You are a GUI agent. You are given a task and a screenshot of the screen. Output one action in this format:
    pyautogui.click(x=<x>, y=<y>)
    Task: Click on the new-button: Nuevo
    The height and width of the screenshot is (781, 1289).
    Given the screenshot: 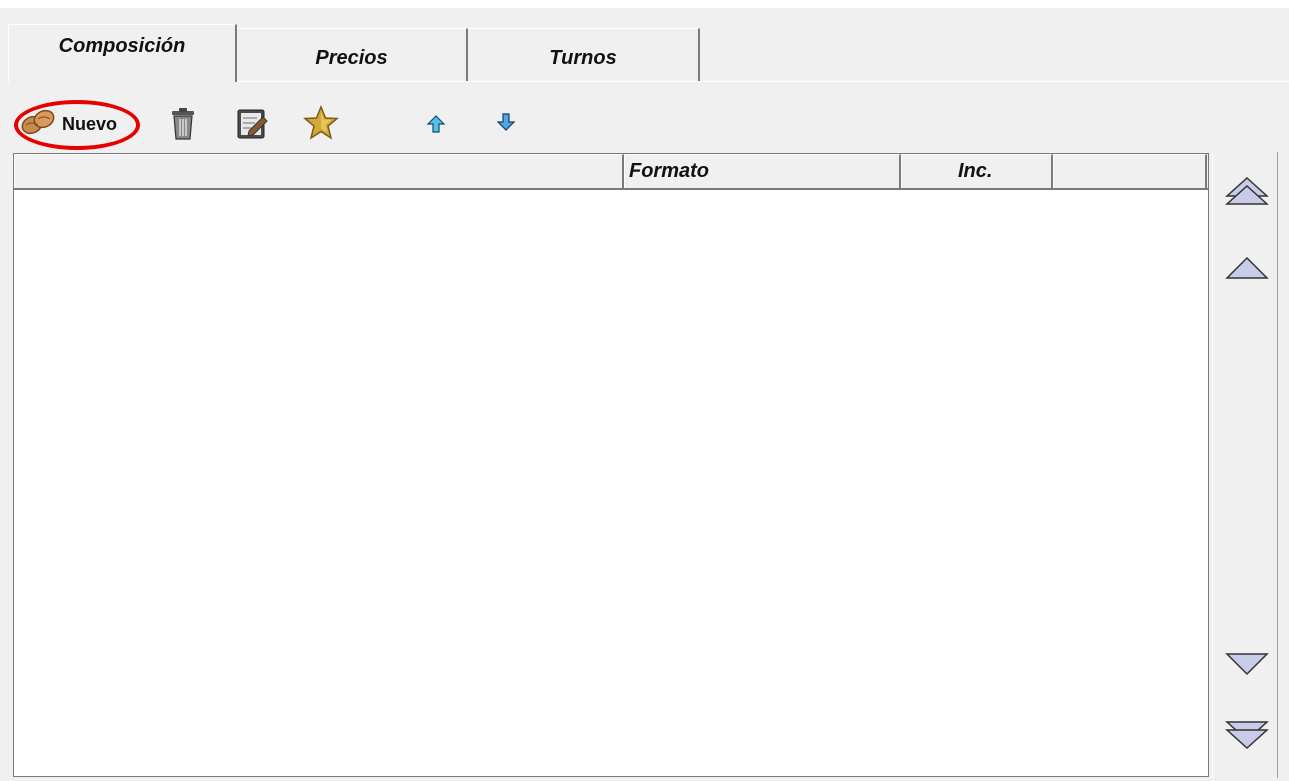 What is the action you would take?
    pyautogui.click(x=68, y=124)
    